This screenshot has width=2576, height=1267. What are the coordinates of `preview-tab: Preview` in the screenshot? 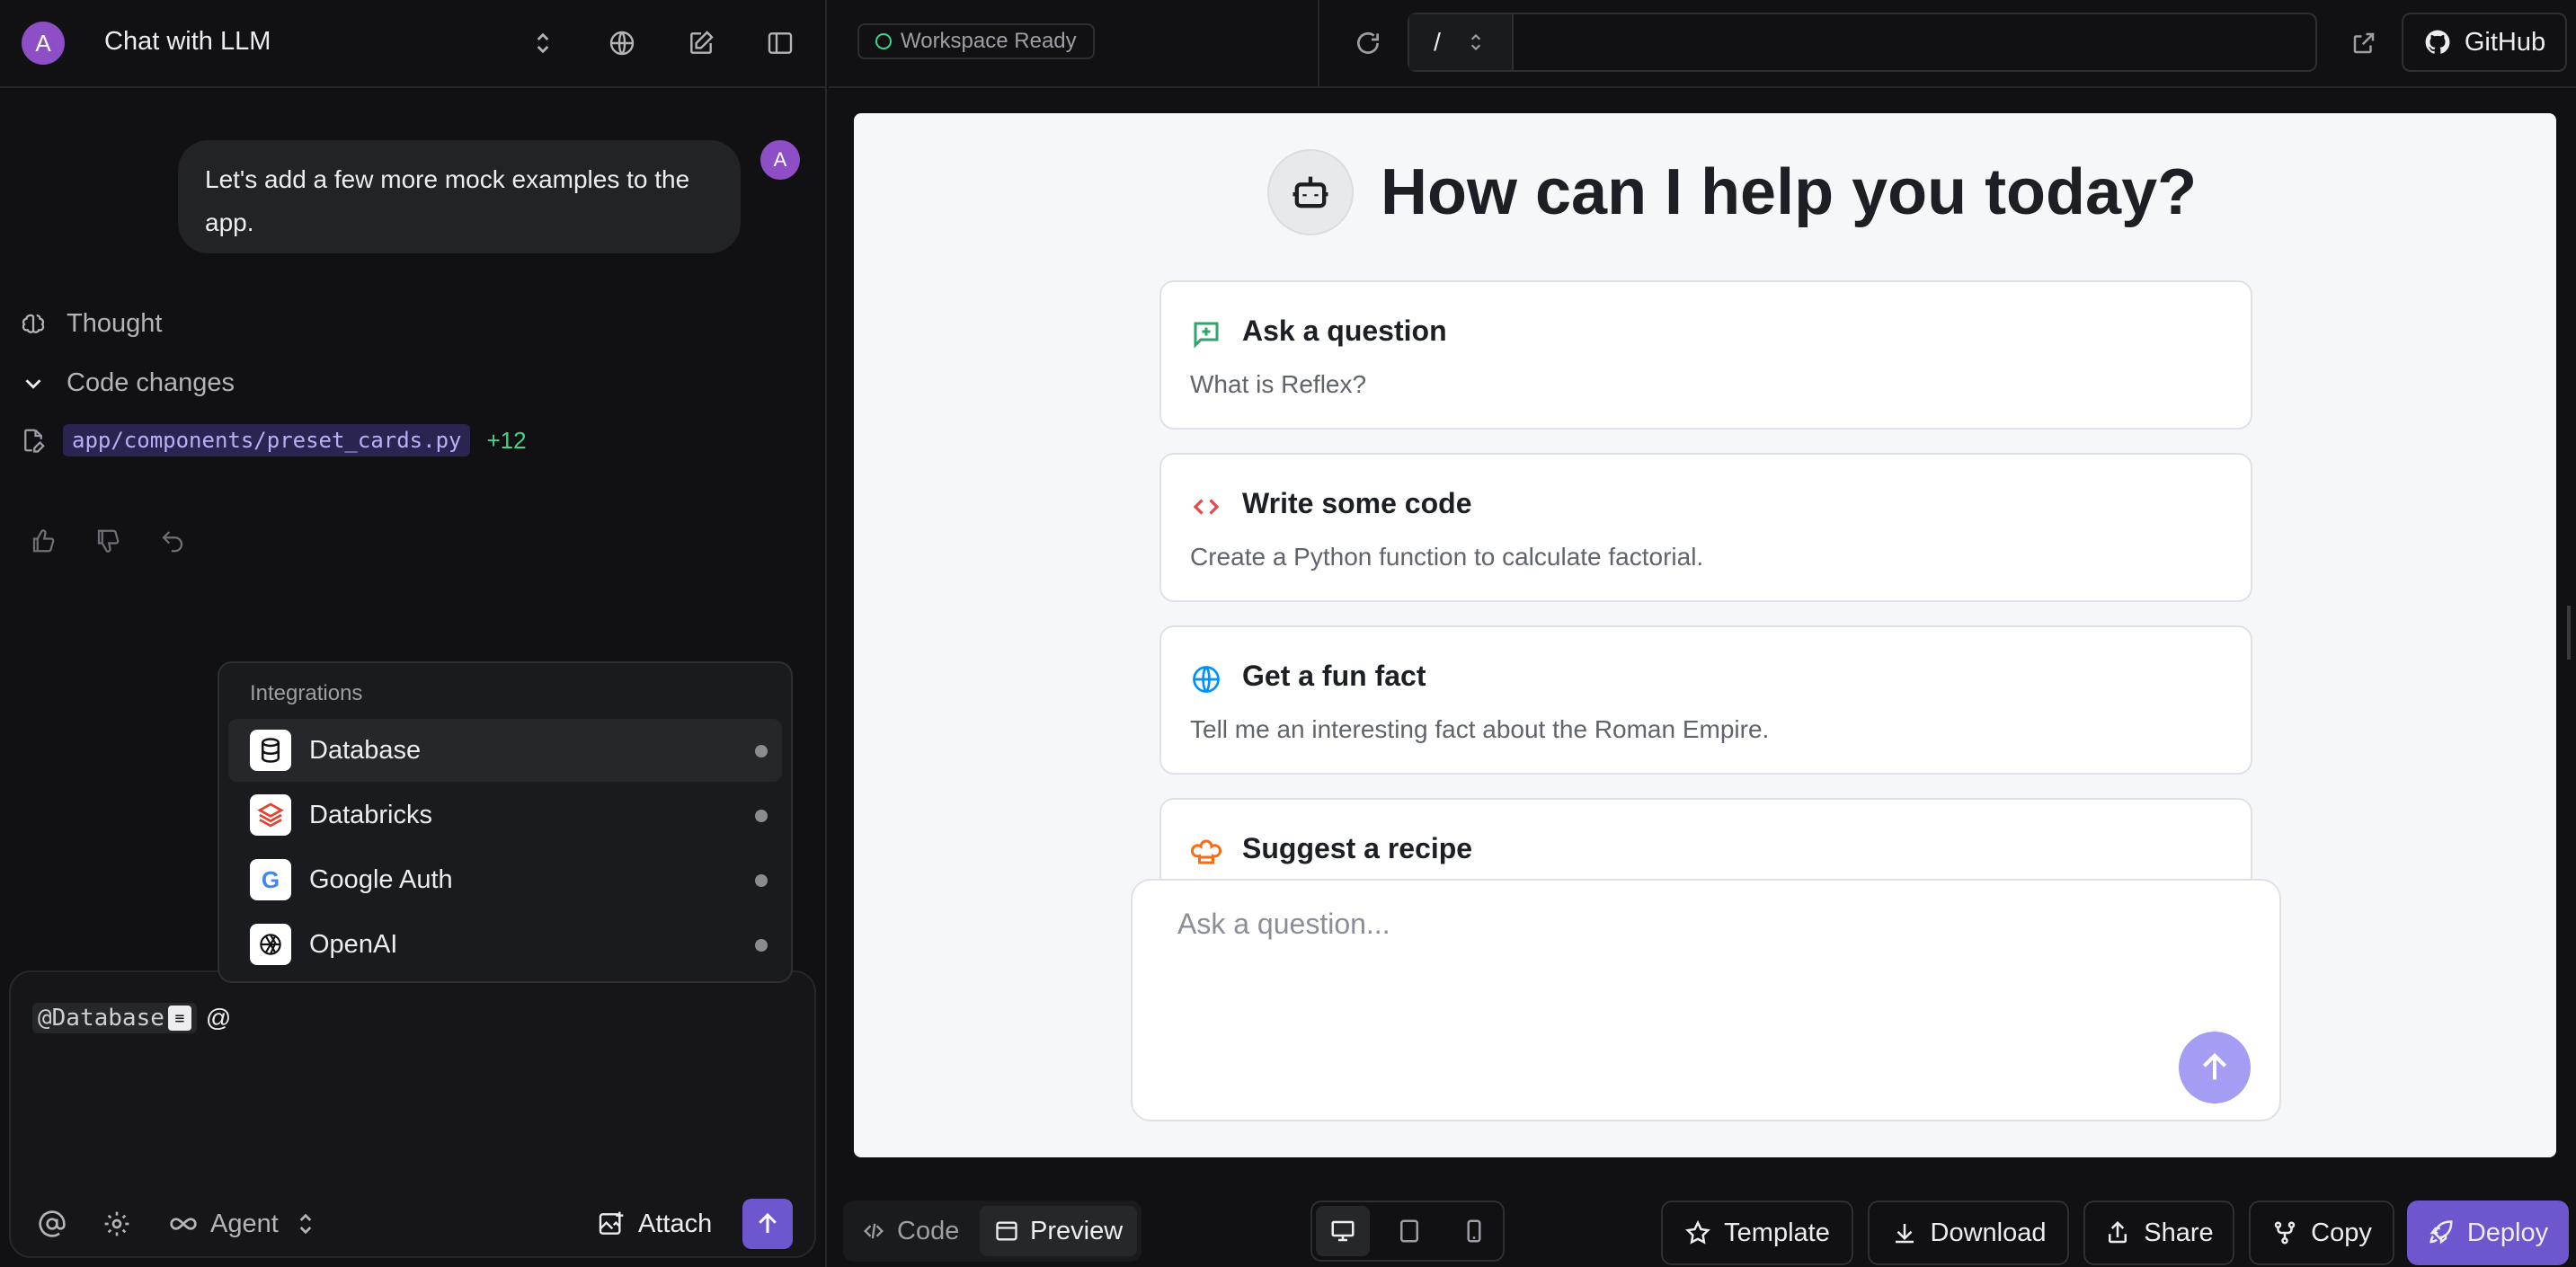 It's located at (1059, 1231).